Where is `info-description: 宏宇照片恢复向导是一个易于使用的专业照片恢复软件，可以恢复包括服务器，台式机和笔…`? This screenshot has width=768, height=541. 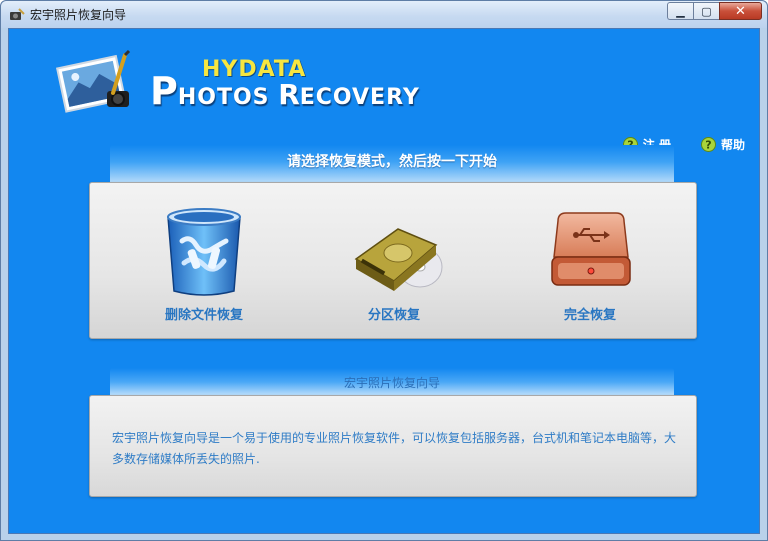 info-description: 宏宇照片恢复向导是一个易于使用的专业照片恢复软件，可以恢复包括服务器，台式机和笔… is located at coordinates (394, 448).